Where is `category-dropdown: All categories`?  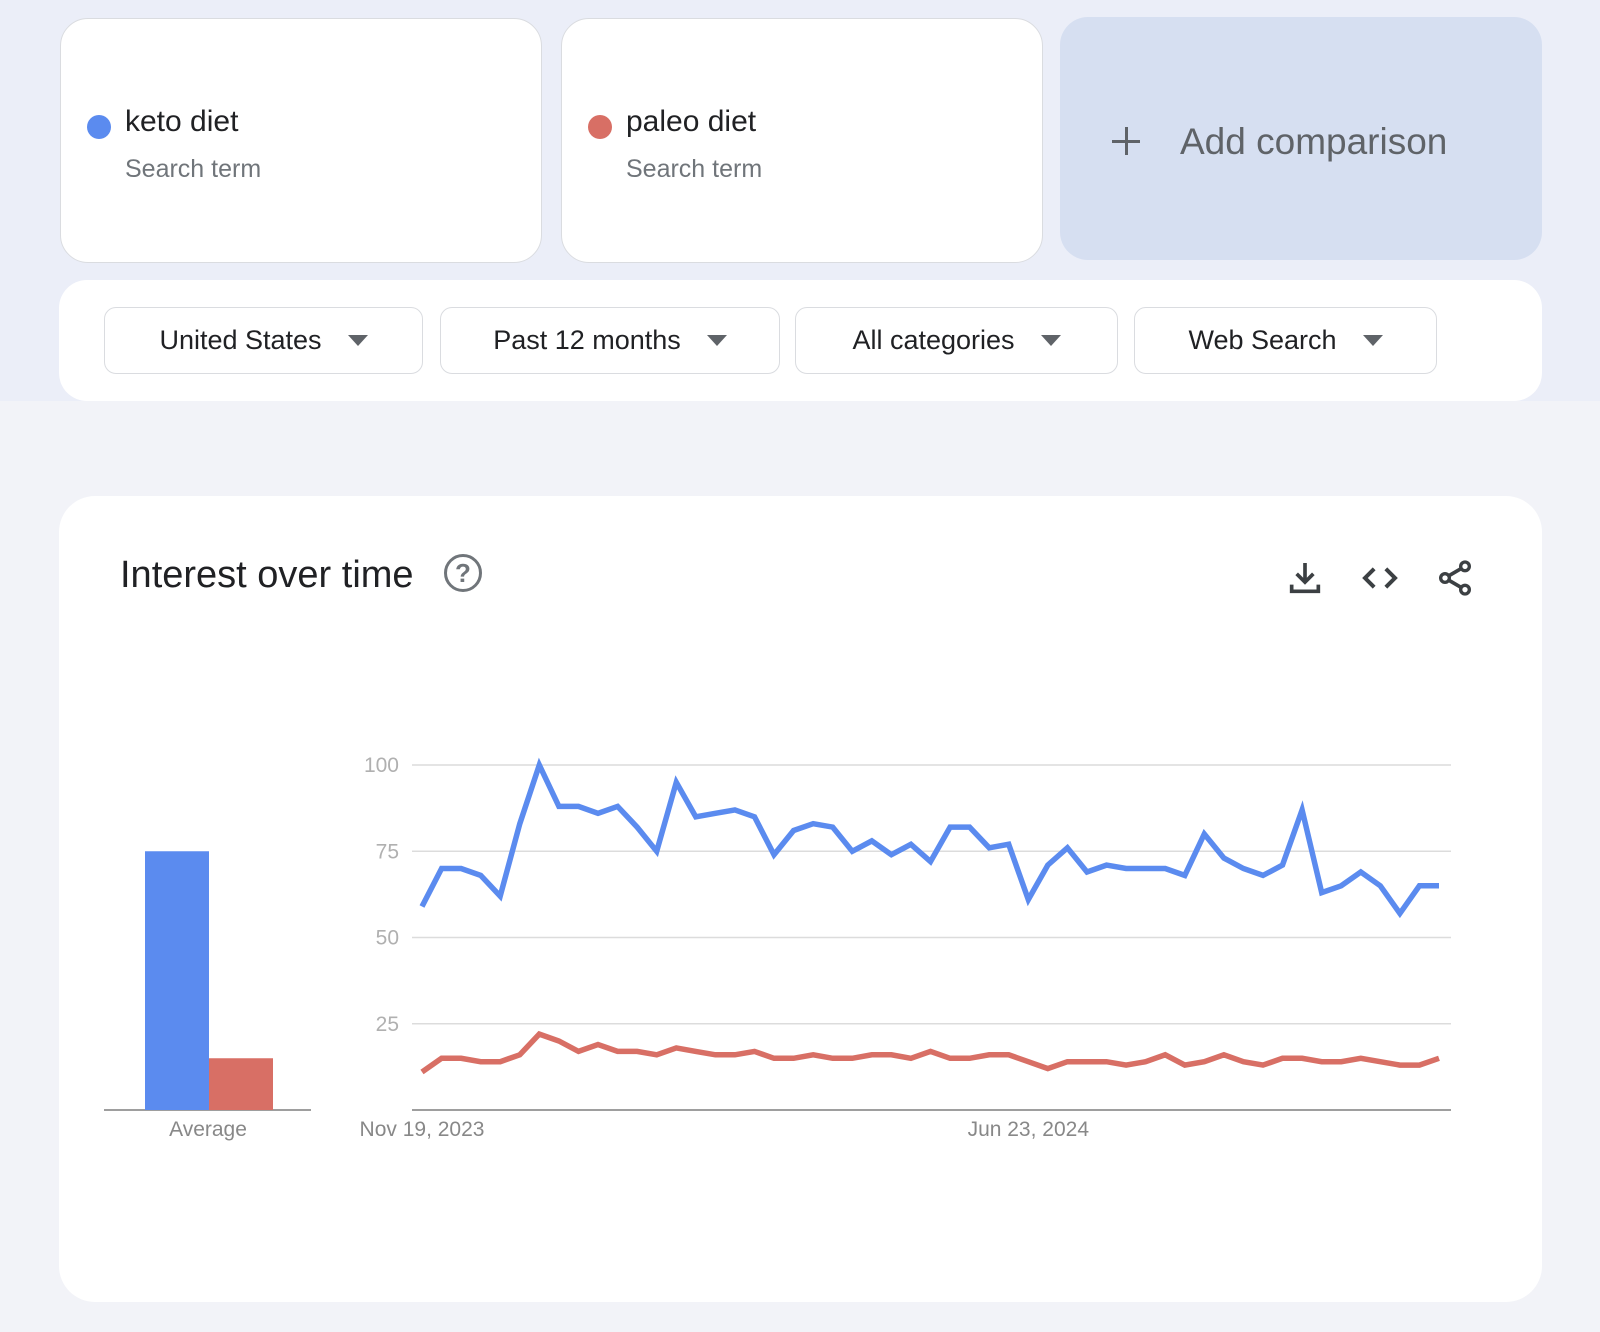 category-dropdown: All categories is located at coordinates (956, 340).